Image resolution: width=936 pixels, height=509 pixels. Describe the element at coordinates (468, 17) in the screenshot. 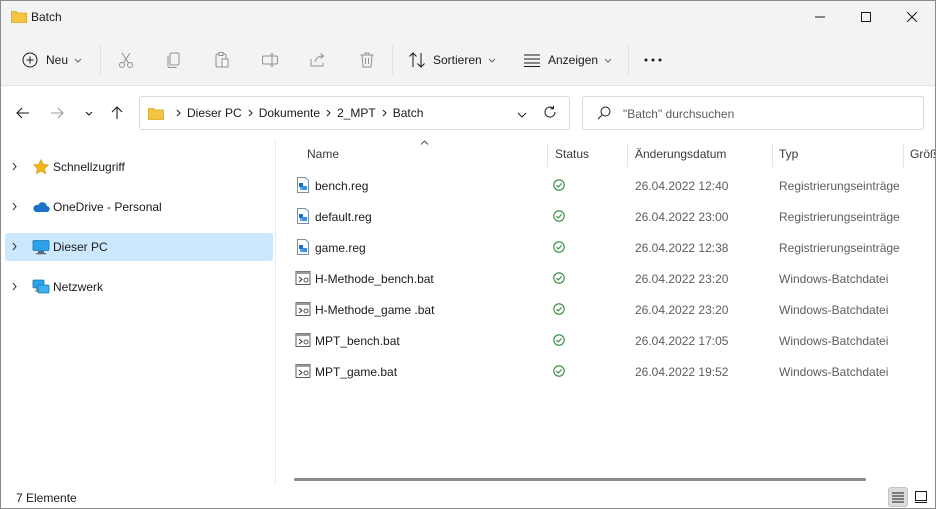

I see `title-bar: Batch` at that location.